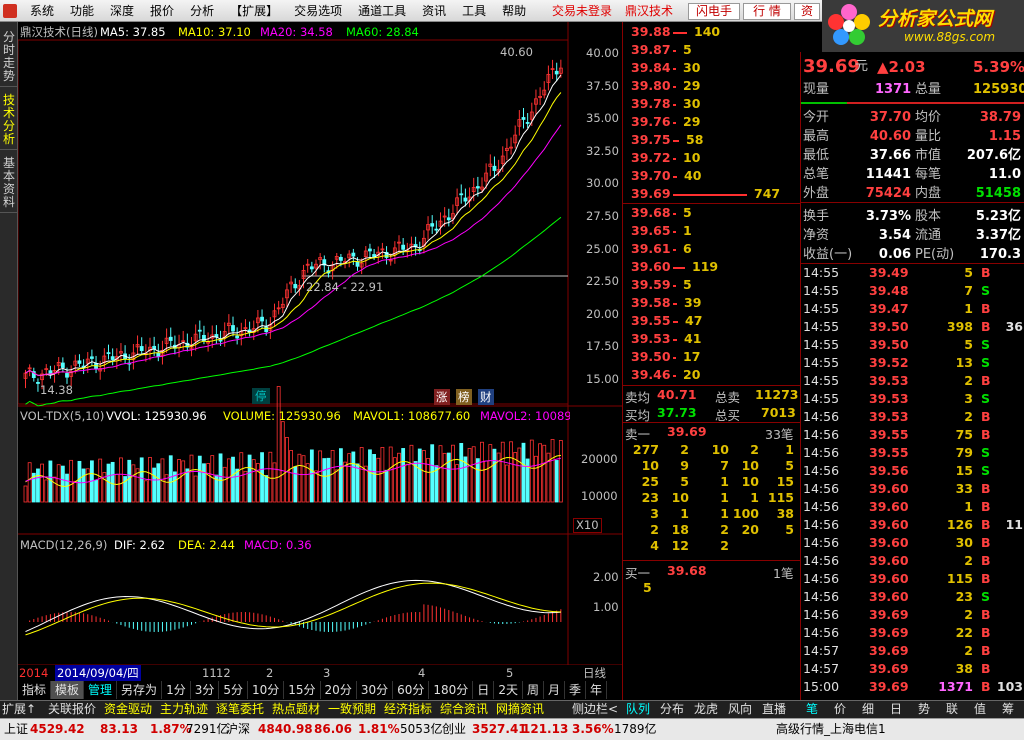  What do you see at coordinates (520, 709) in the screenshot?
I see `bottom-tab-9: 网摘资讯` at bounding box center [520, 709].